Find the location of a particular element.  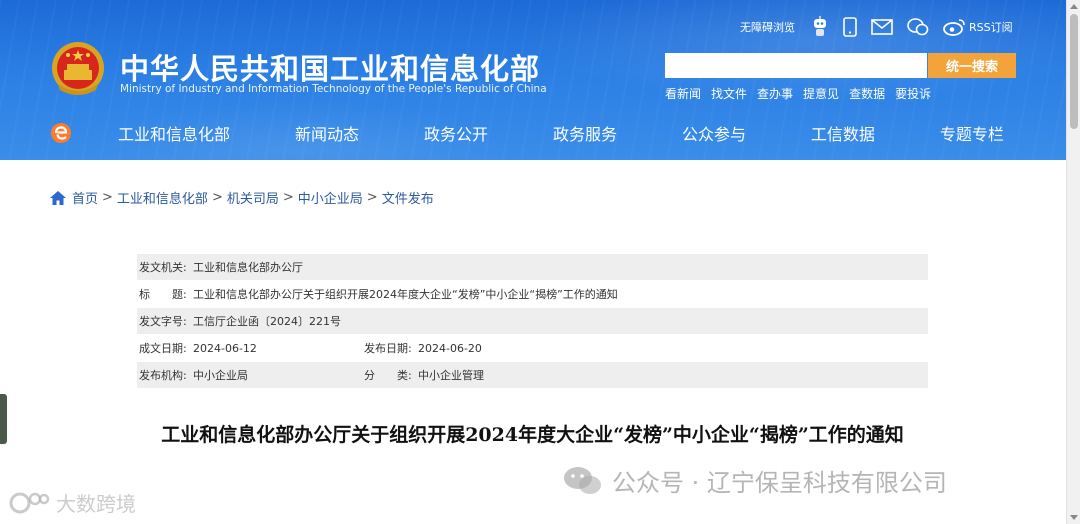

meta-label: 发布日期: is located at coordinates (388, 348).